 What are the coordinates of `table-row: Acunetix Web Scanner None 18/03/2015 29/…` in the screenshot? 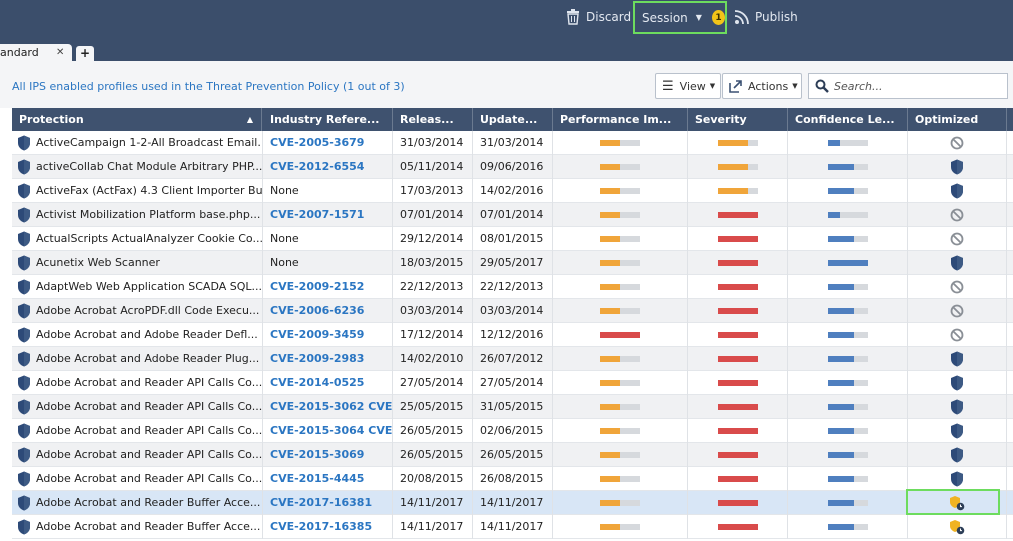 It's located at (512, 263).